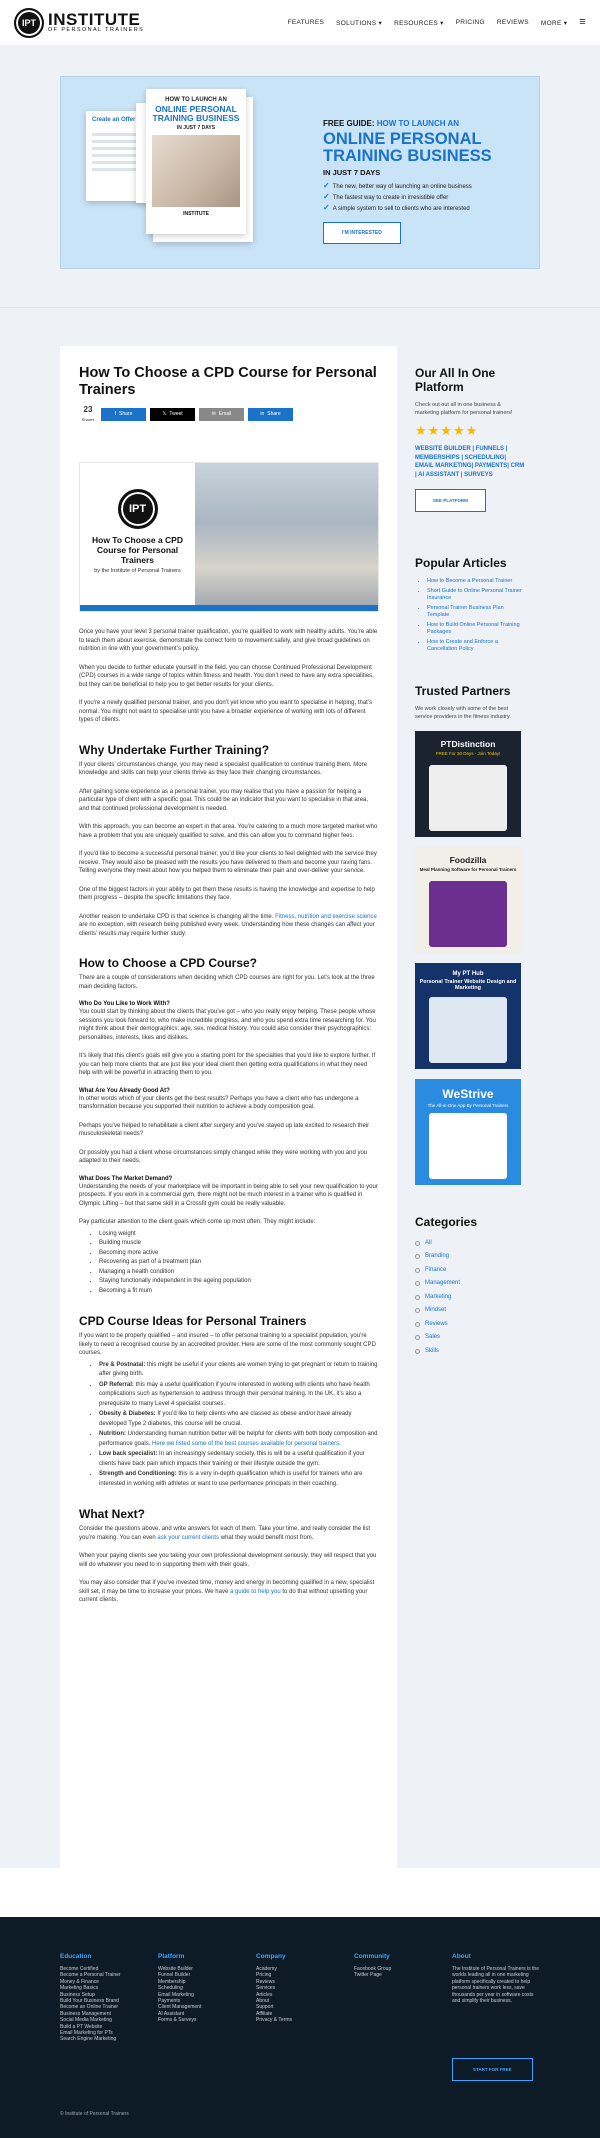  Describe the element at coordinates (450, 500) in the screenshot. I see `see-platform-button: SEE PLATFORM` at that location.